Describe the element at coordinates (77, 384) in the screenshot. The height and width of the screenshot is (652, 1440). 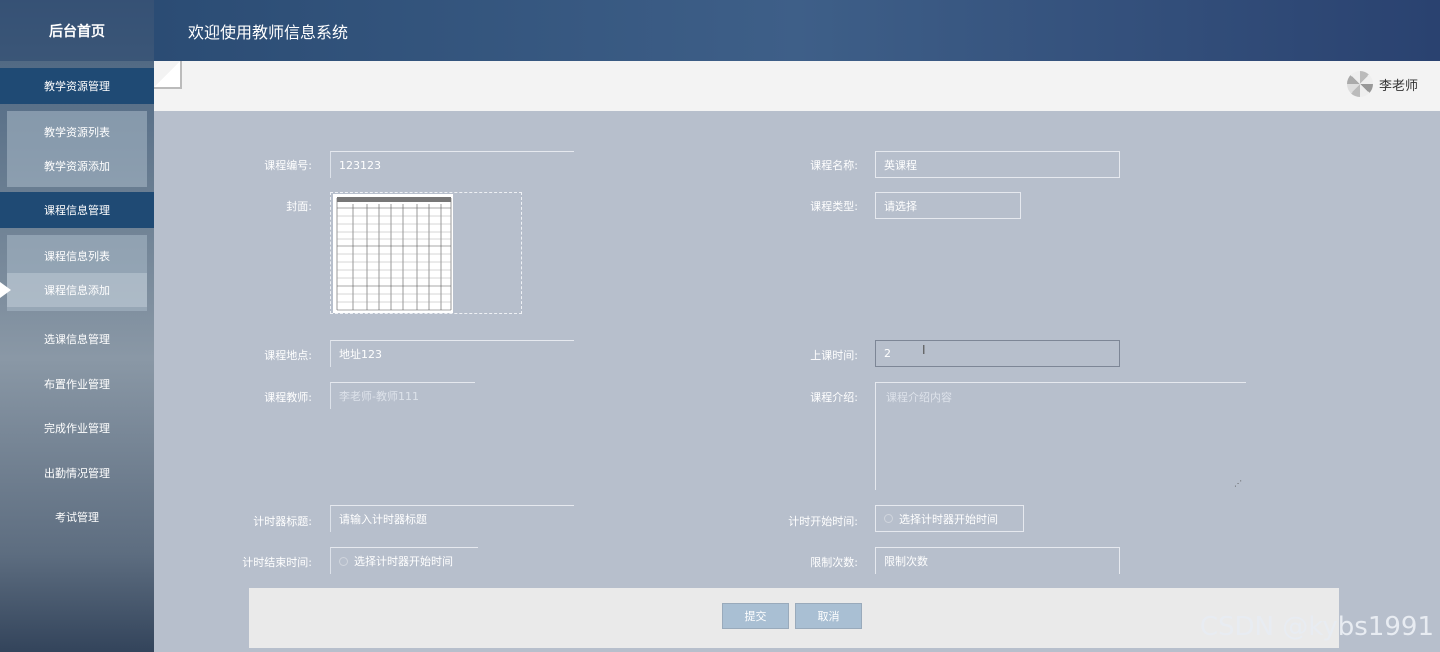
I see `sidebar-item-homework-assign: 布置作业管理` at that location.